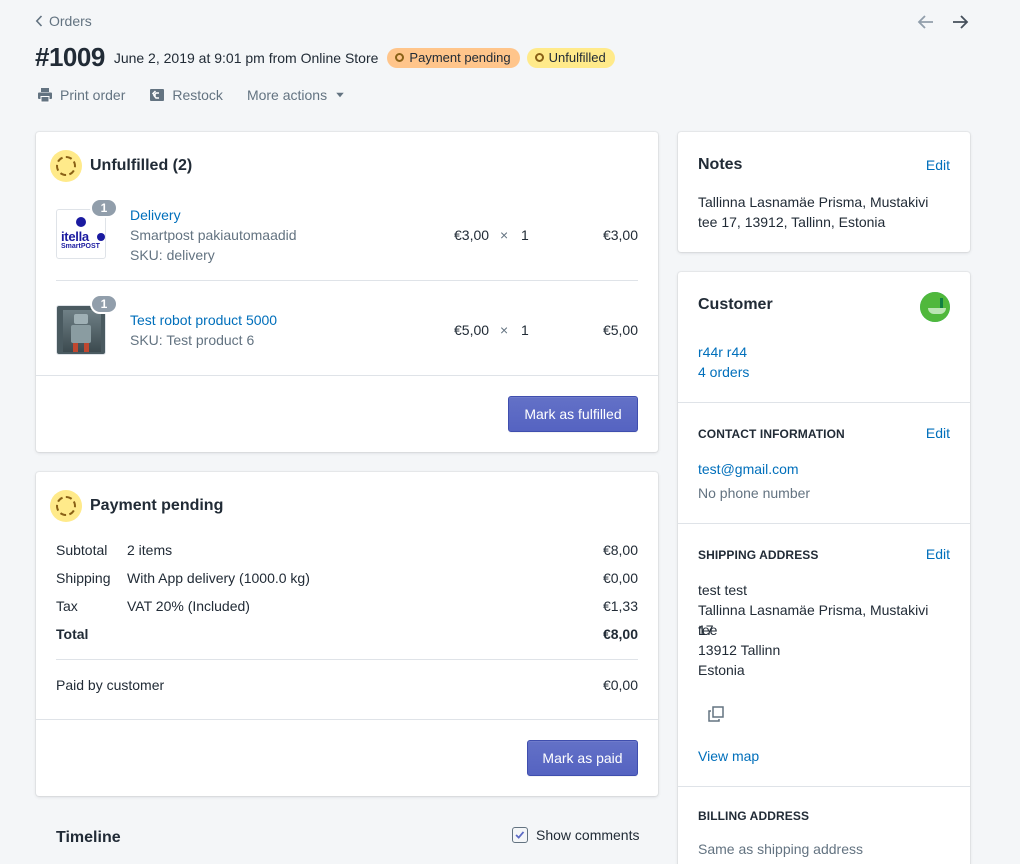 The image size is (1020, 864). Describe the element at coordinates (588, 835) in the screenshot. I see `show-comments-label: Show comments` at that location.